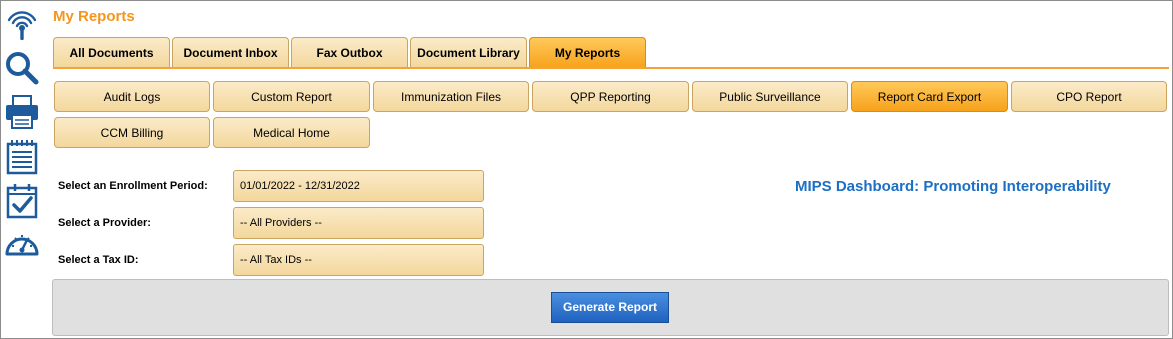  Describe the element at coordinates (291, 132) in the screenshot. I see `subtab-medical-home: Medical Home` at that location.